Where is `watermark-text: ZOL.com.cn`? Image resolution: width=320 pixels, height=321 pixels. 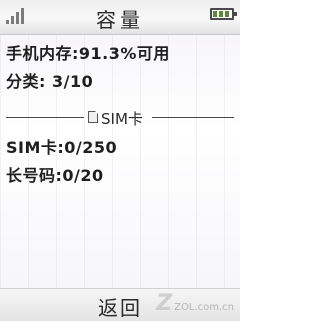
watermark-text: ZOL.com.cn is located at coordinates (204, 307).